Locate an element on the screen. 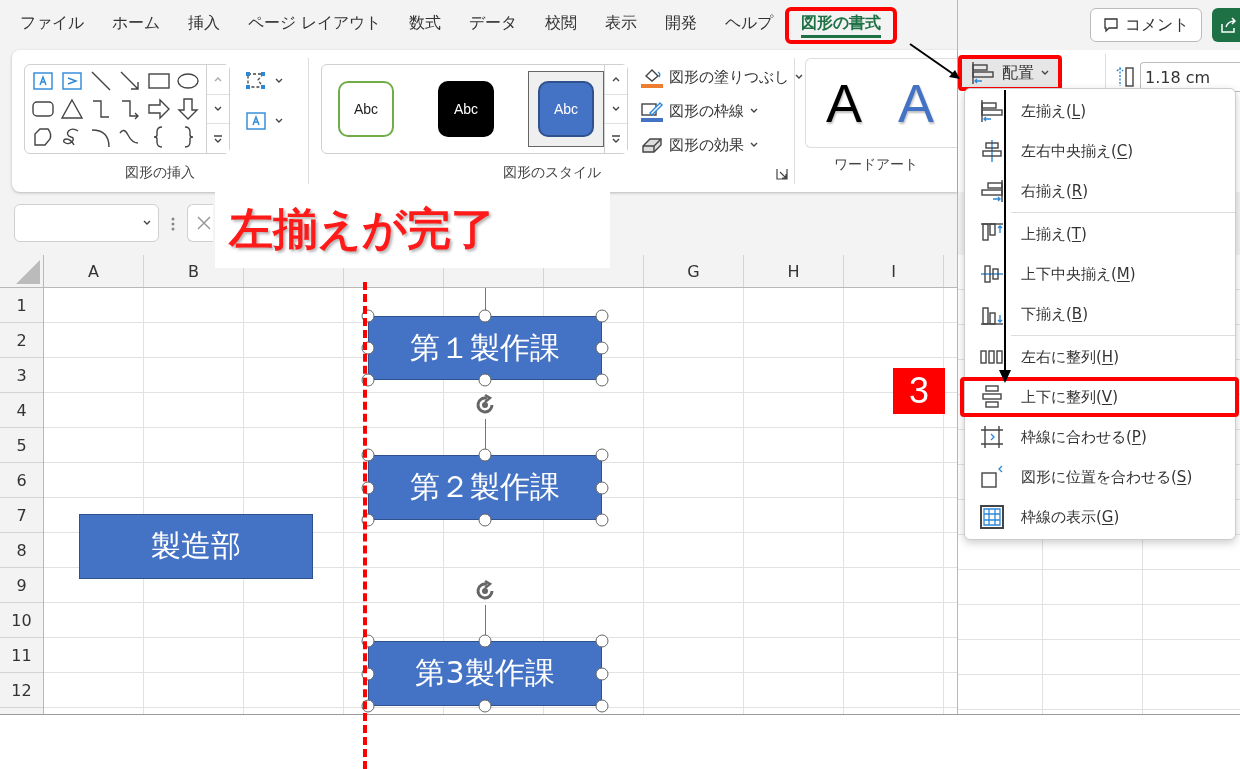  triangle-icon is located at coordinates (72, 109).